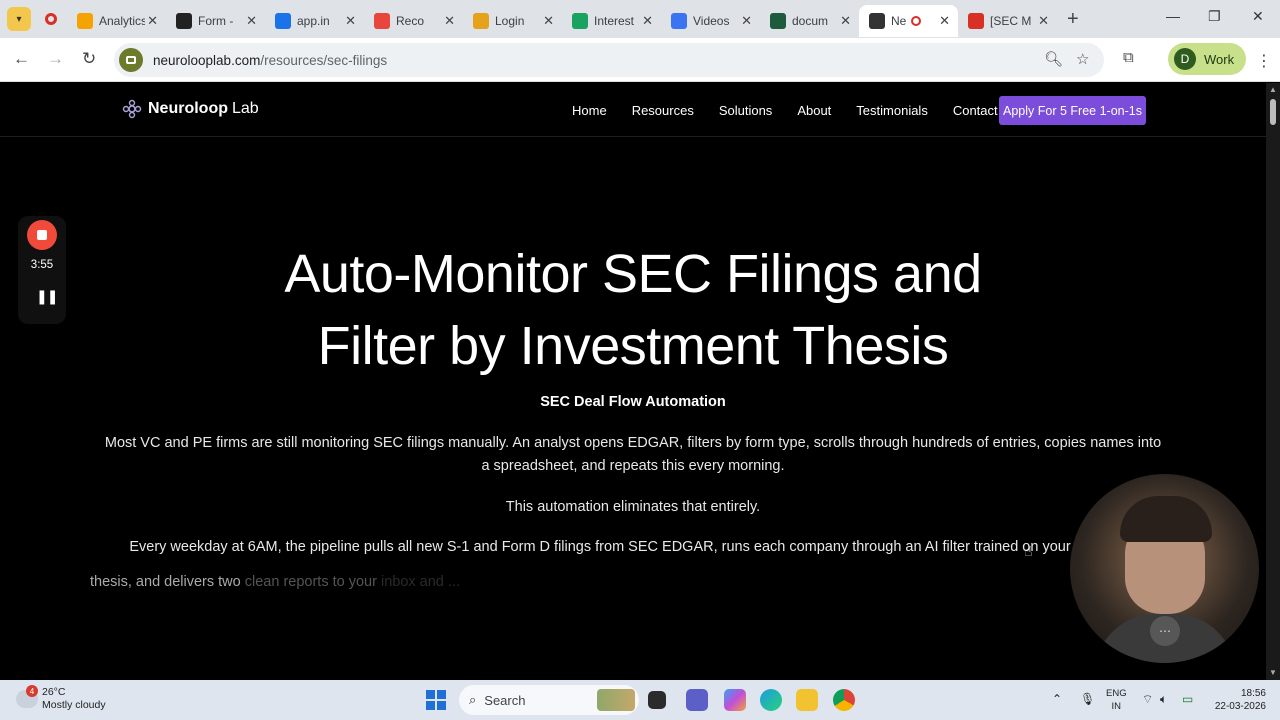 Image resolution: width=1280 pixels, height=720 pixels. What do you see at coordinates (745, 110) in the screenshot?
I see `nav-link-solutions: Solutions` at bounding box center [745, 110].